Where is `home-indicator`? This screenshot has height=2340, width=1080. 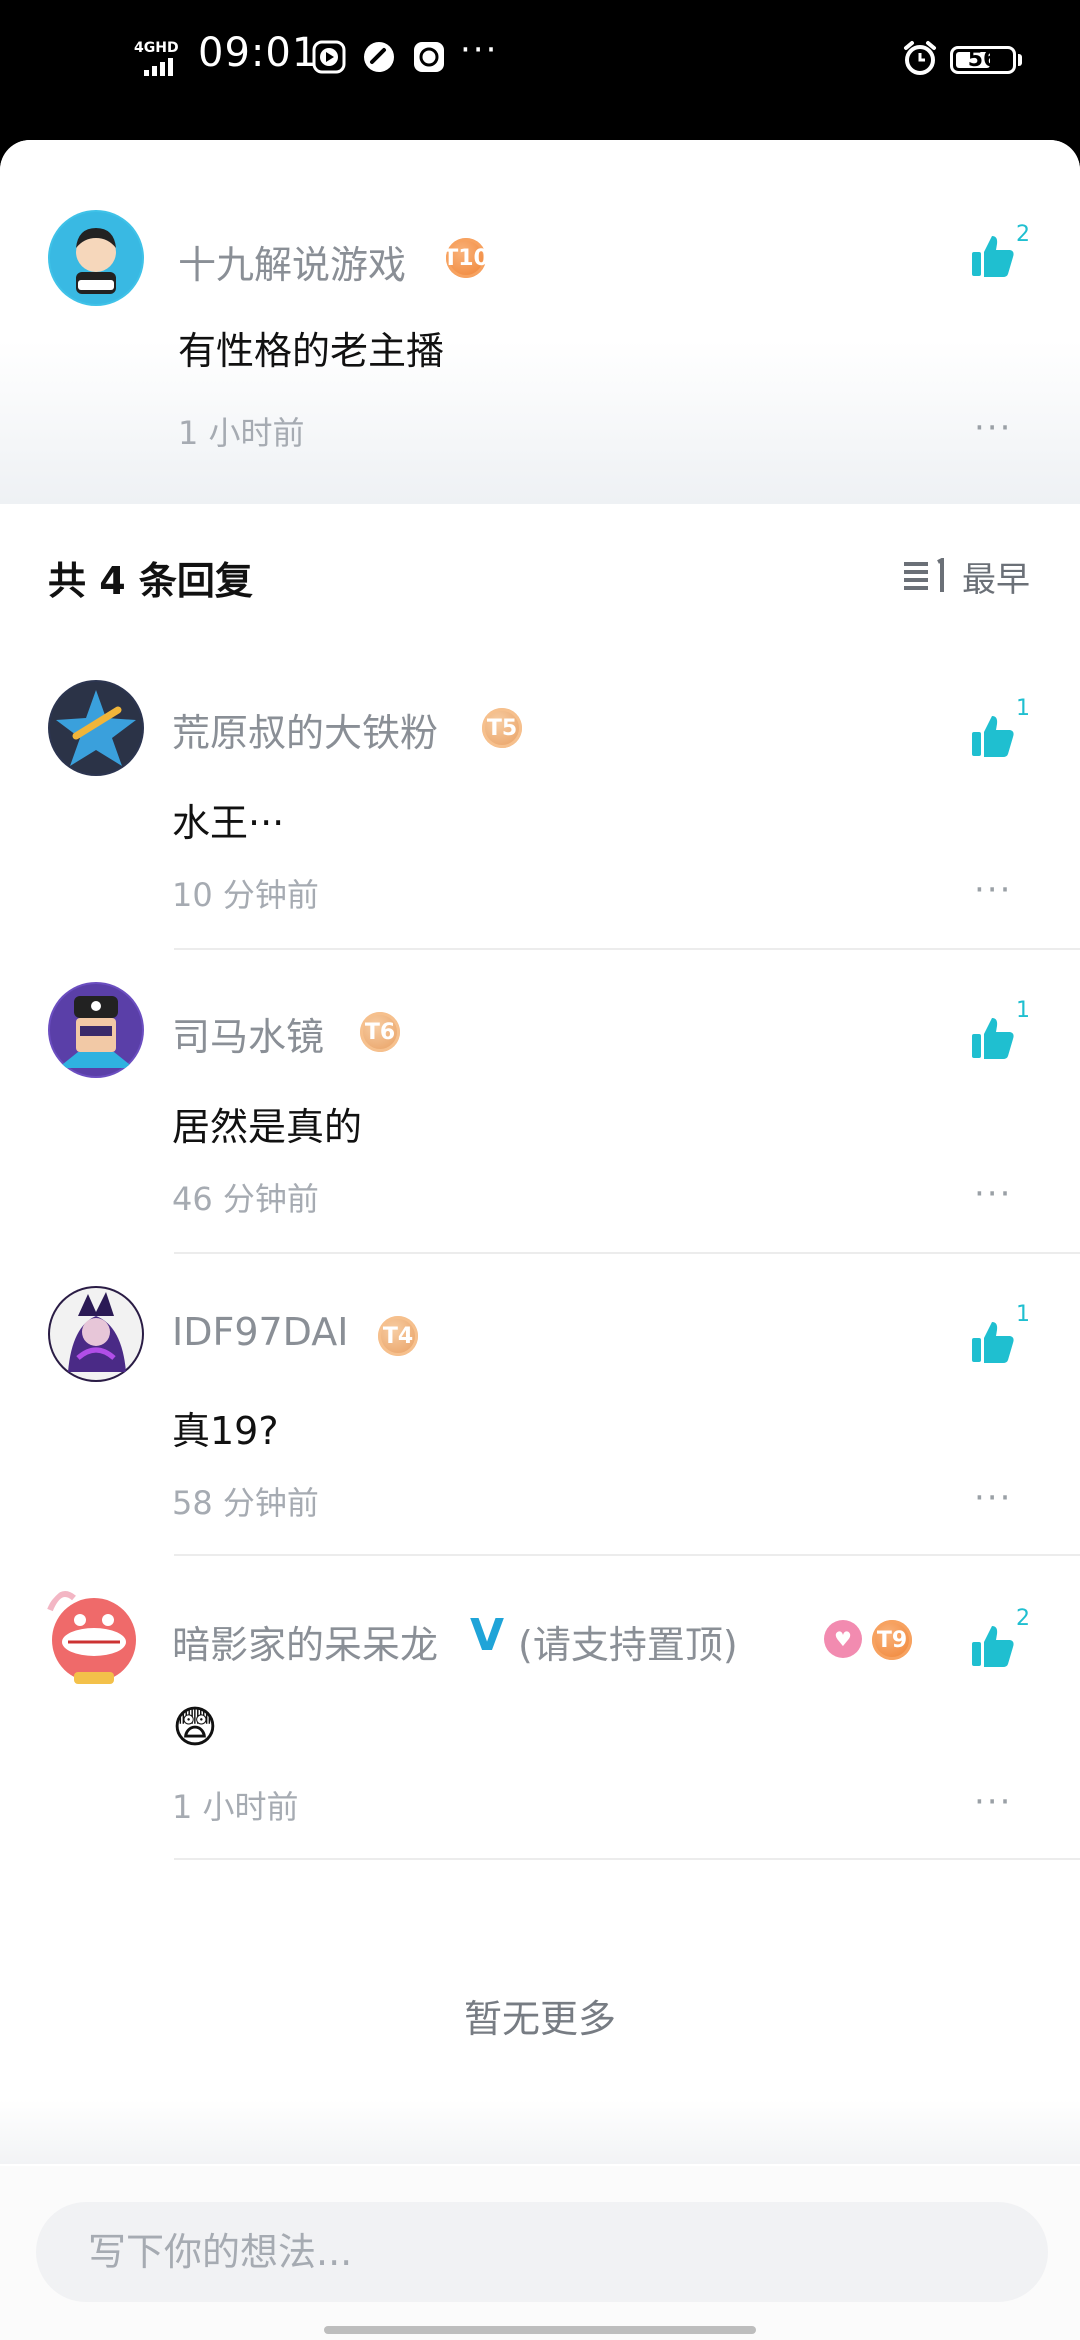 home-indicator is located at coordinates (540, 2330).